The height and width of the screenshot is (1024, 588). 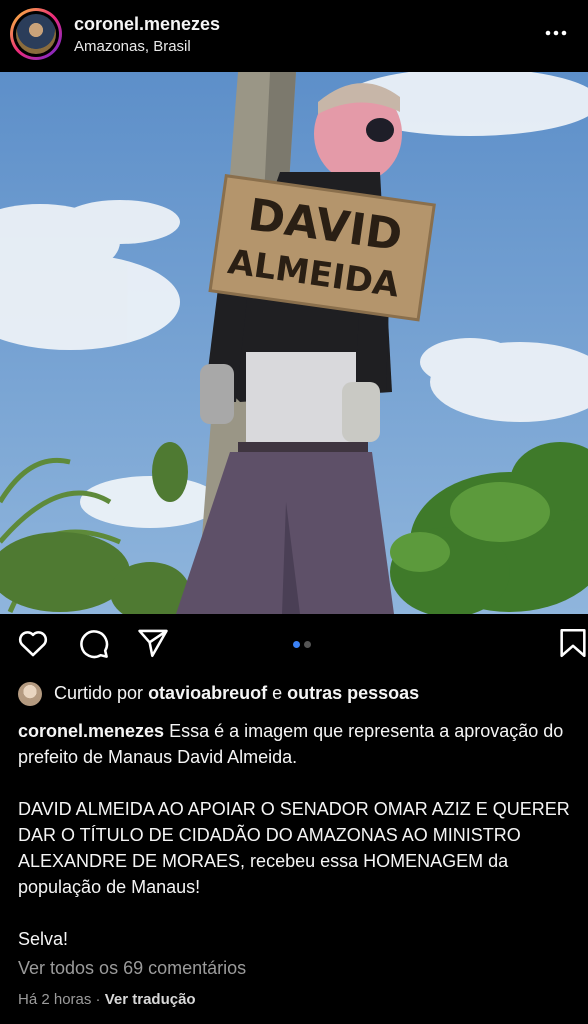 I want to click on likes-prefix: Curtido por, so click(x=99, y=693).